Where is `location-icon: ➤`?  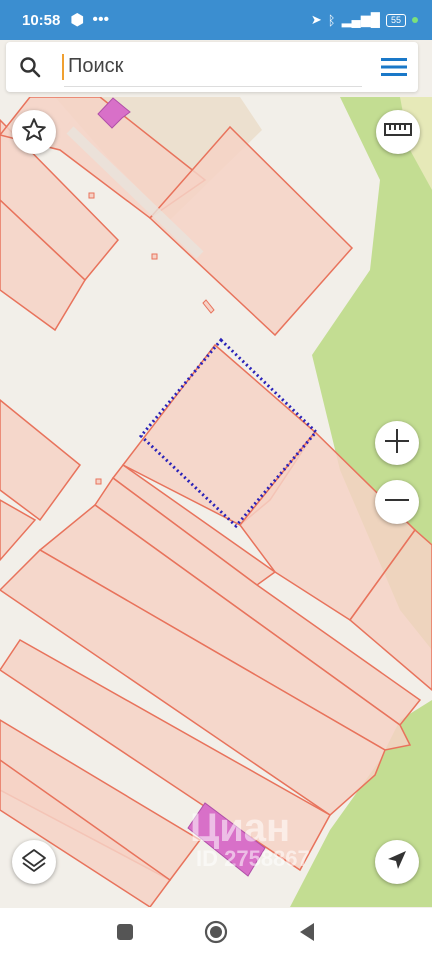
location-icon: ➤ is located at coordinates (316, 19).